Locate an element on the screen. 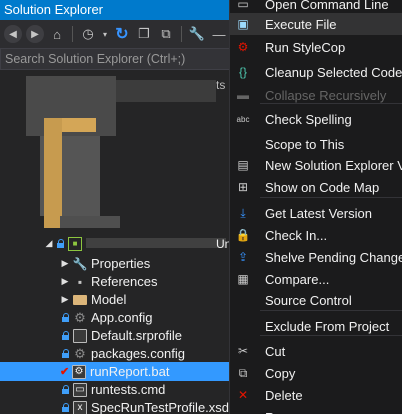 The height and width of the screenshot is (414, 402). tree-item-label: SpecRunTestProfile.xsd is located at coordinates (160, 407).